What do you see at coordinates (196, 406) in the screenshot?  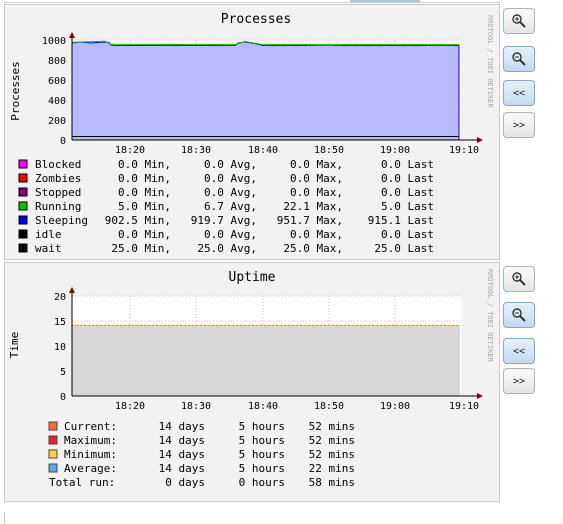 I see `x-tick-label: 18:30` at bounding box center [196, 406].